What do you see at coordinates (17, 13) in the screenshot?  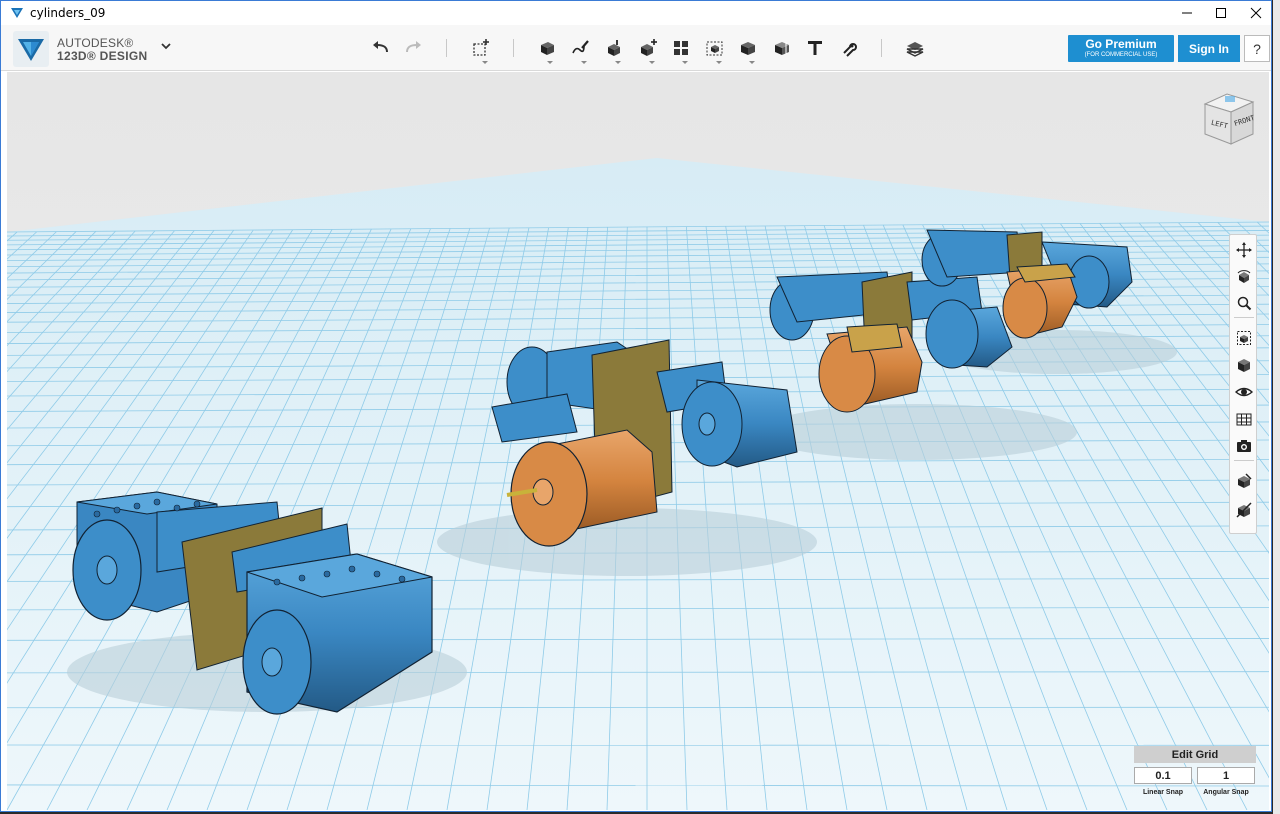 I see `app-logo-icon` at bounding box center [17, 13].